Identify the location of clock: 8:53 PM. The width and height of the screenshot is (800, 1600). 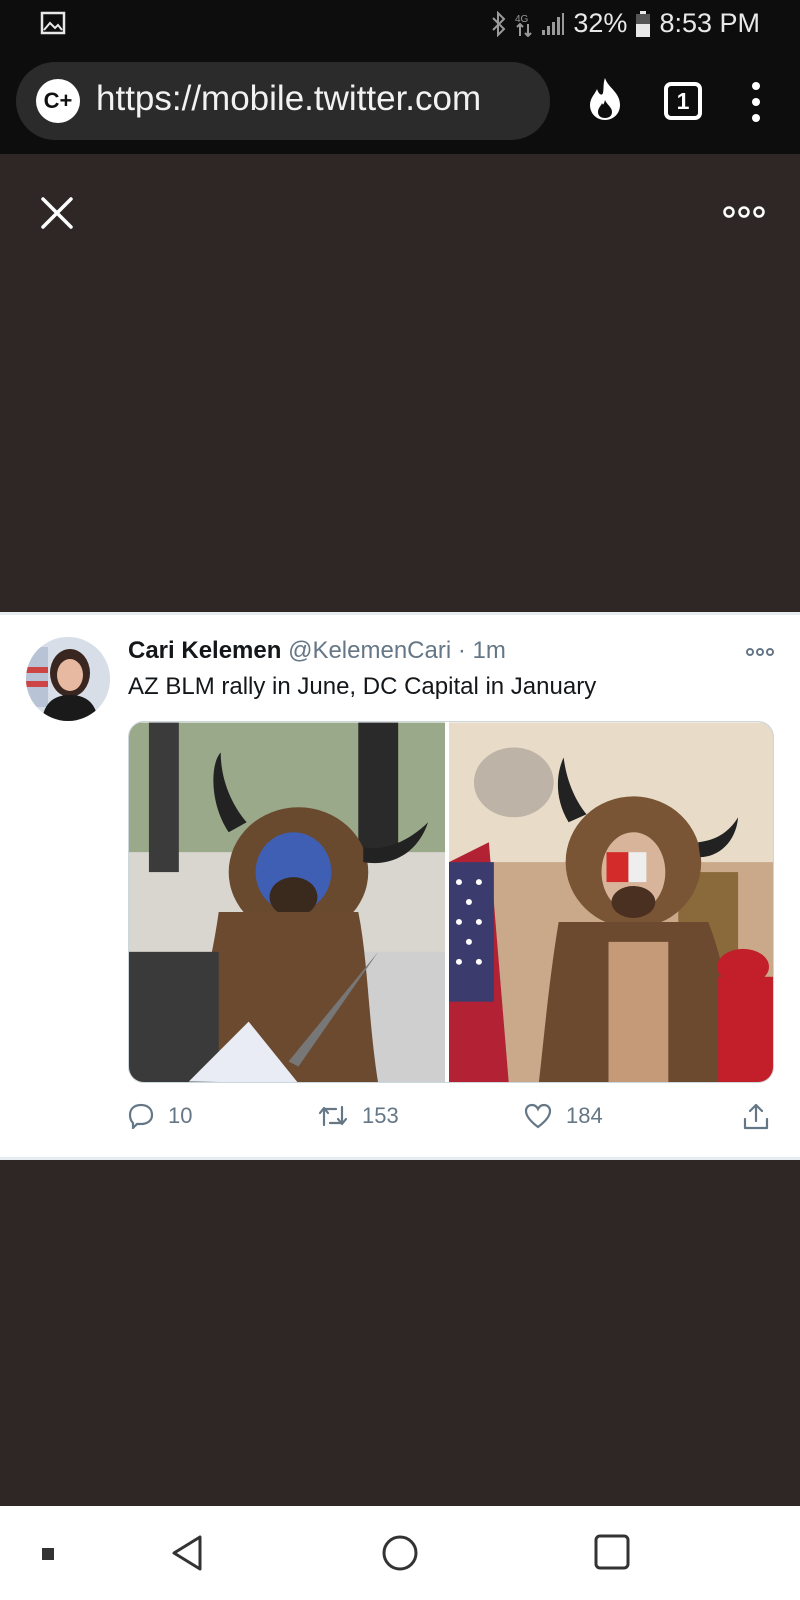
(709, 23).